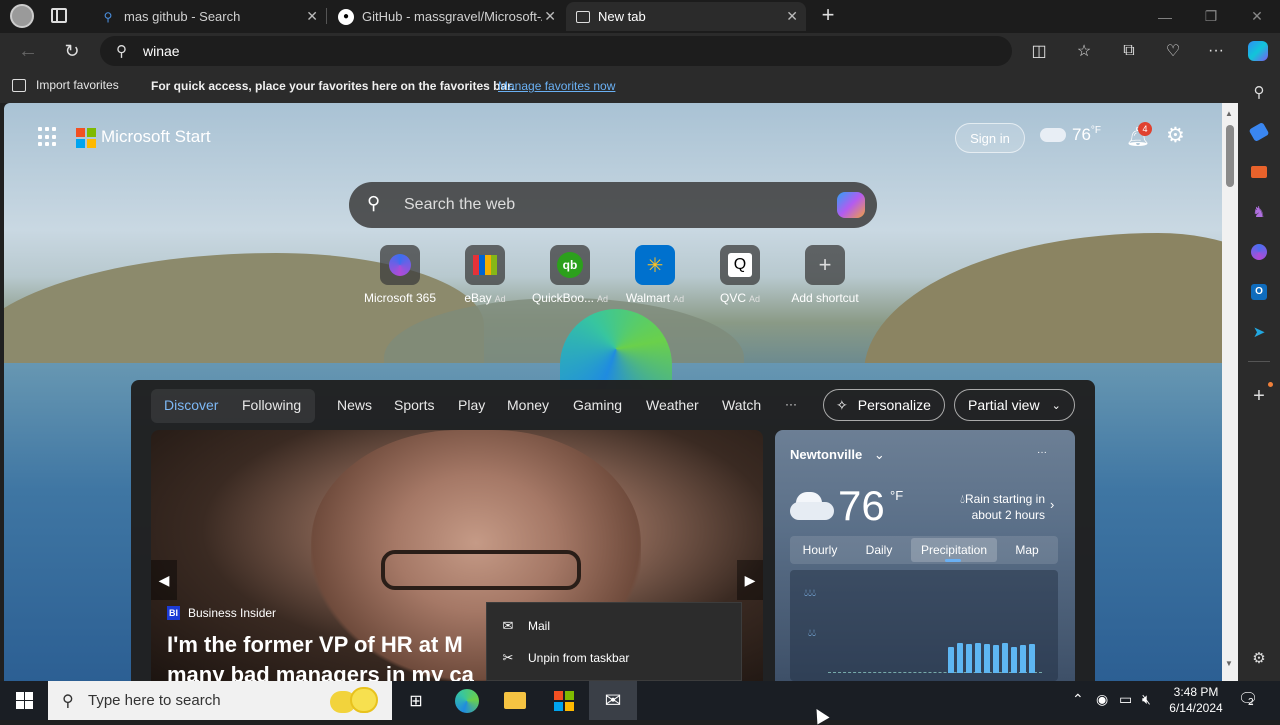  What do you see at coordinates (515, 700) in the screenshot?
I see `file-explorer-icon` at bounding box center [515, 700].